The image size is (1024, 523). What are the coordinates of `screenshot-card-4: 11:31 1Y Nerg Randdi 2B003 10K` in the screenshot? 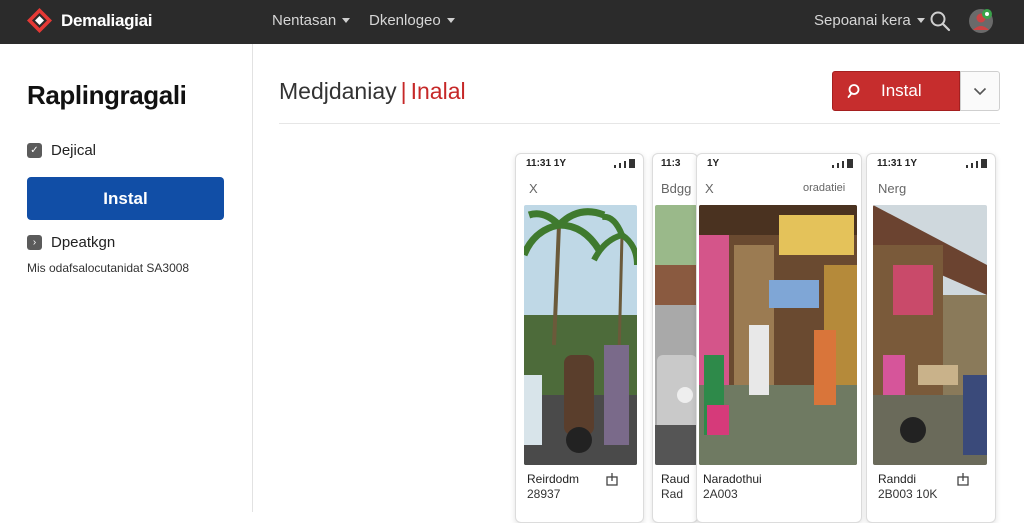 It's located at (931, 338).